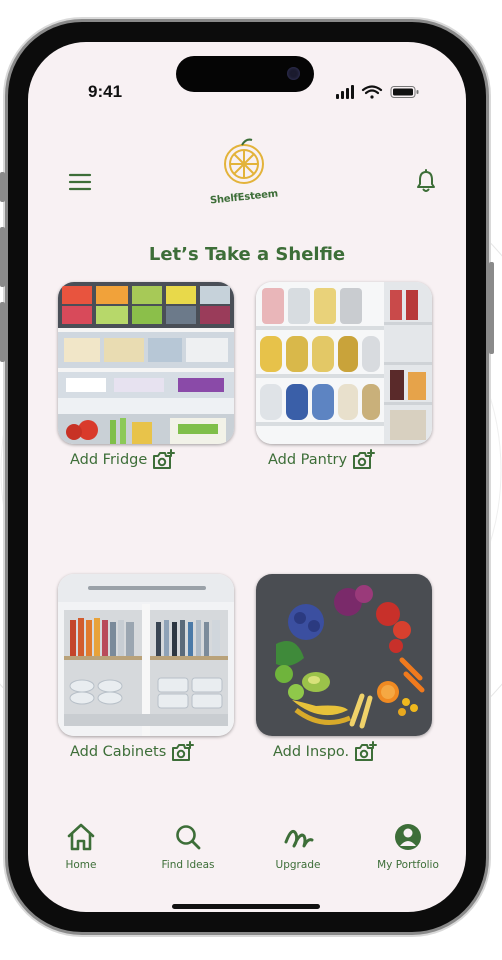 This screenshot has width=502, height=960. What do you see at coordinates (426, 181) in the screenshot?
I see `bell-icon` at bounding box center [426, 181].